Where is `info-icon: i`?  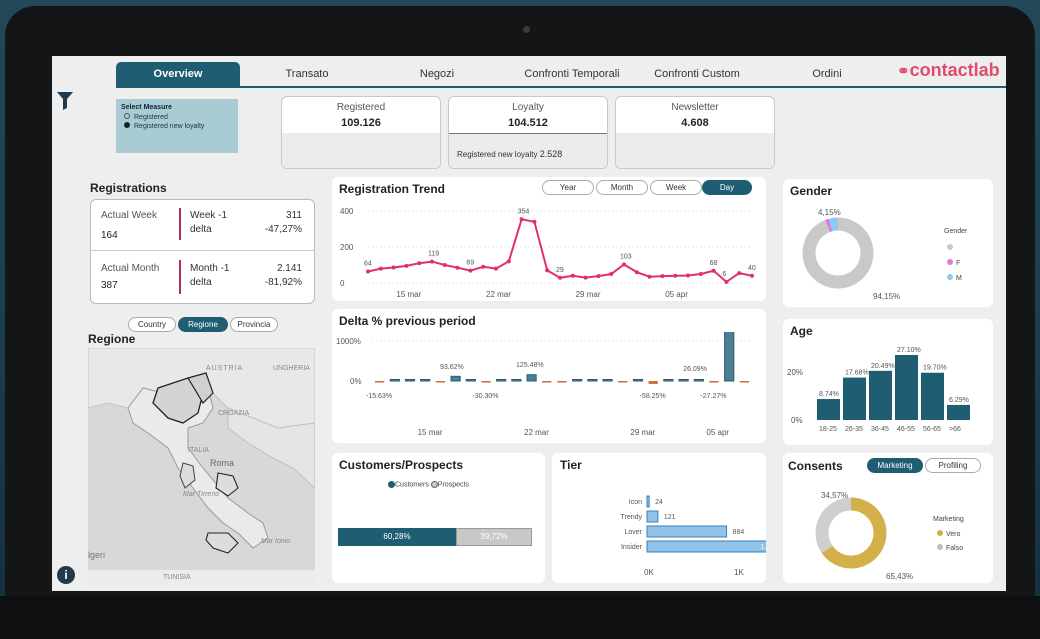
info-icon: i is located at coordinates (66, 575).